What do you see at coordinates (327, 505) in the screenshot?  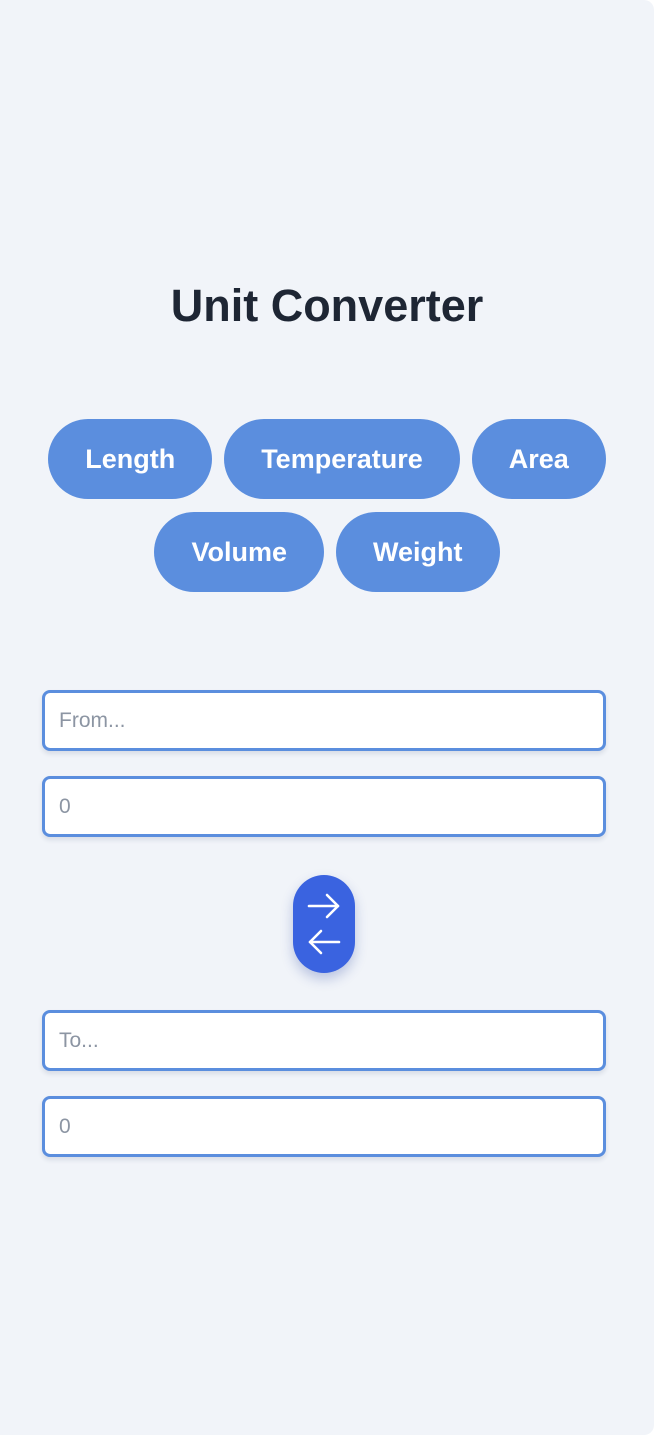 I see `category-buttons: Length Temperature Area Volume Weight` at bounding box center [327, 505].